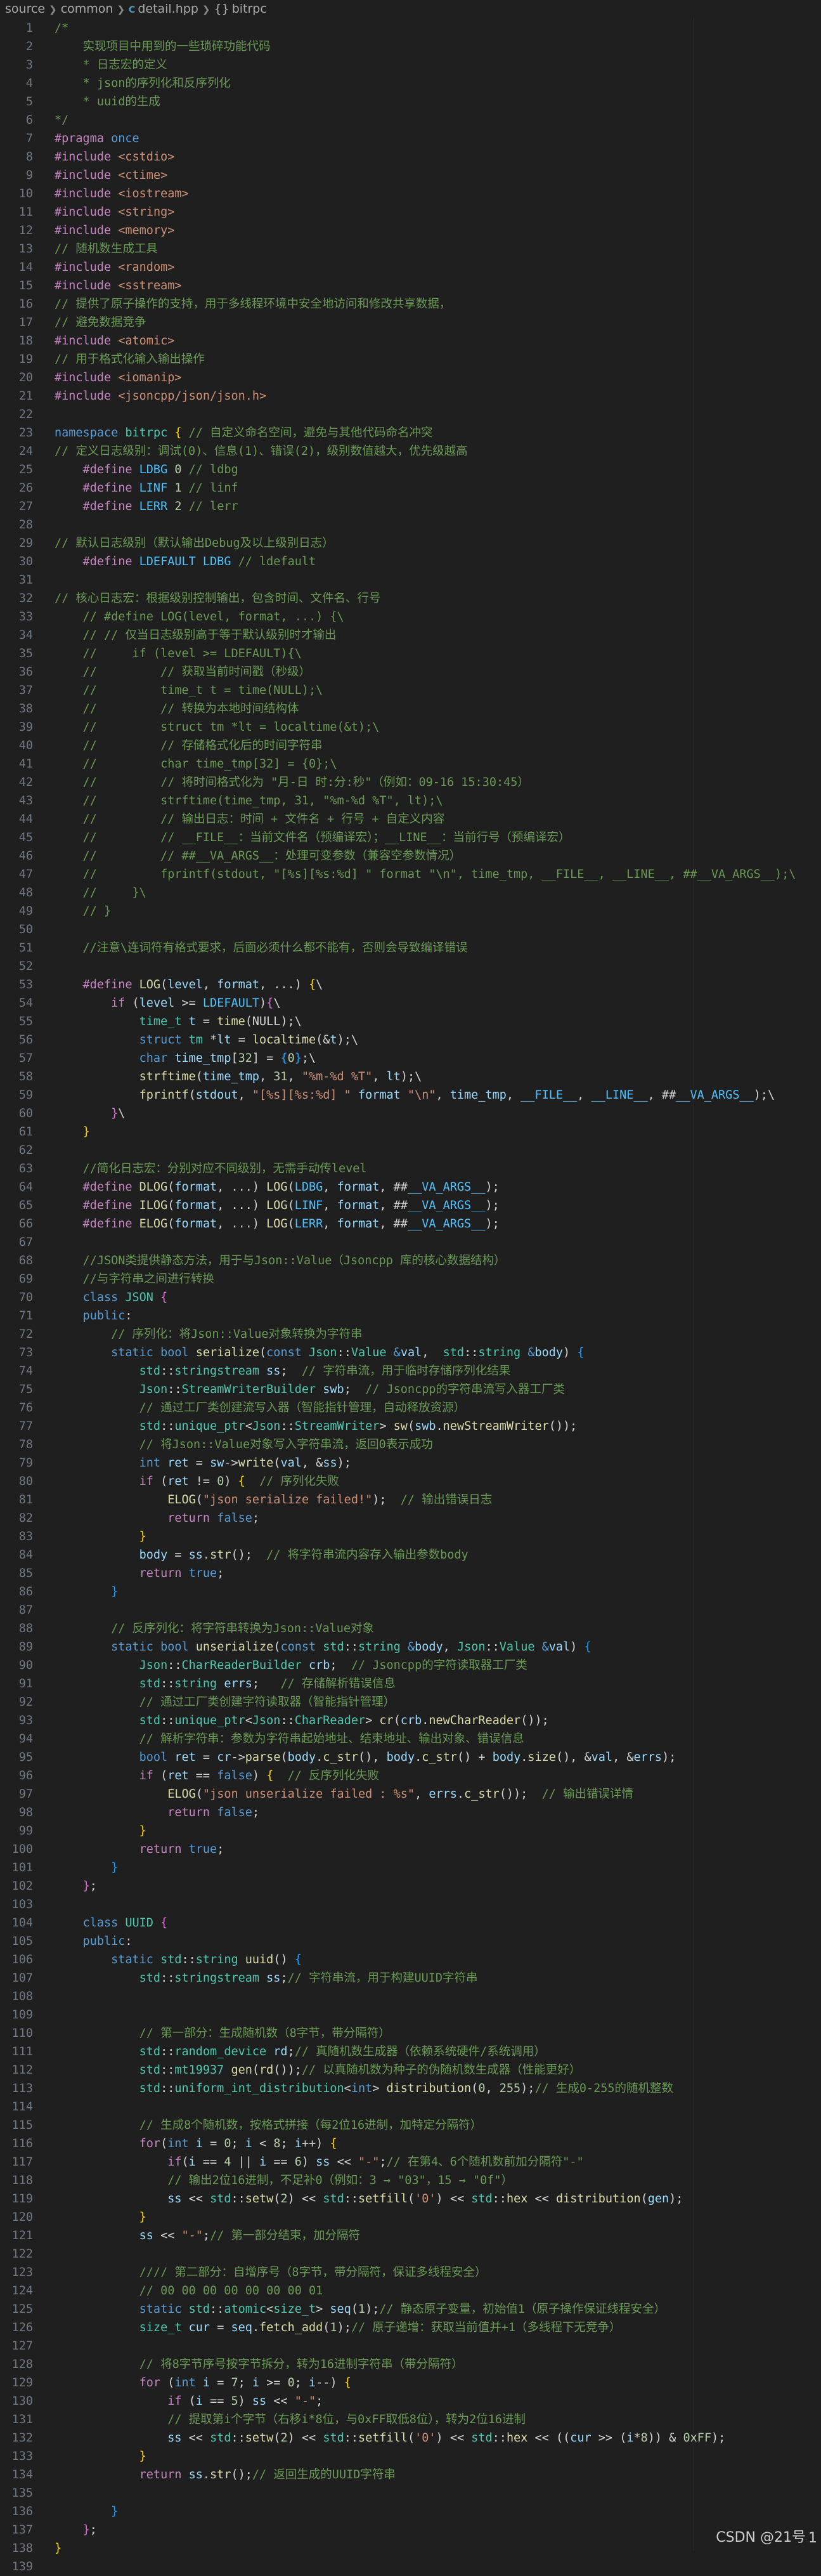 The height and width of the screenshot is (2576, 821). I want to click on code-line: 37 // time_t t = time(NULL);\, so click(410, 691).